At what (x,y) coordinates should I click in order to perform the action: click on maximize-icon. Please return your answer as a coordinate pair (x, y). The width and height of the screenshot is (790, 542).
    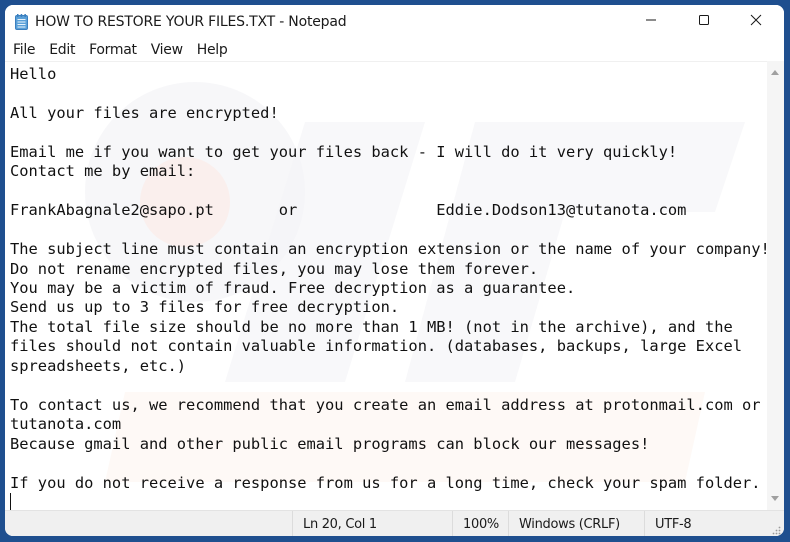
    Looking at the image, I should click on (704, 22).